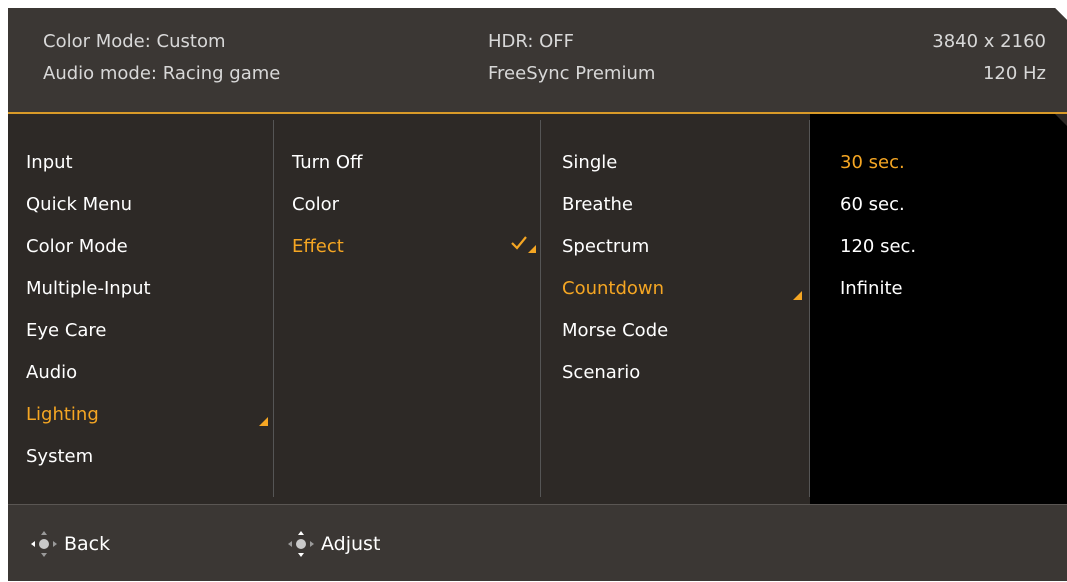 Image resolution: width=1067 pixels, height=582 pixels. Describe the element at coordinates (872, 205) in the screenshot. I see `countdown-option-60: 60 sec.` at that location.